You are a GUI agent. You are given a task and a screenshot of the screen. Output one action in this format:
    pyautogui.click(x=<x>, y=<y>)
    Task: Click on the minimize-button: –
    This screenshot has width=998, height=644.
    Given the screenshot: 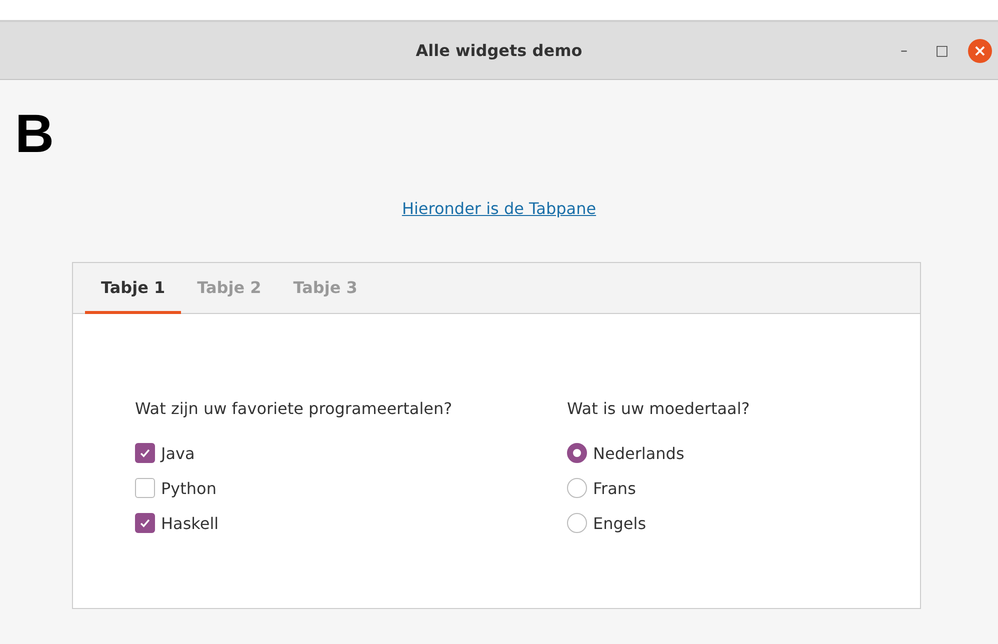 What is the action you would take?
    pyautogui.click(x=904, y=50)
    